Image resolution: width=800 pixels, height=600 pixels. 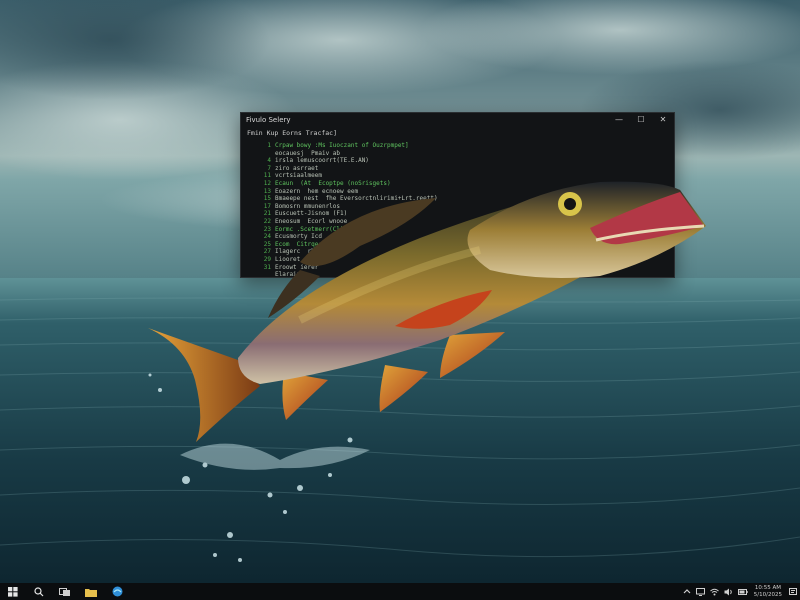 I want to click on notifications-icon, so click(x=793, y=591).